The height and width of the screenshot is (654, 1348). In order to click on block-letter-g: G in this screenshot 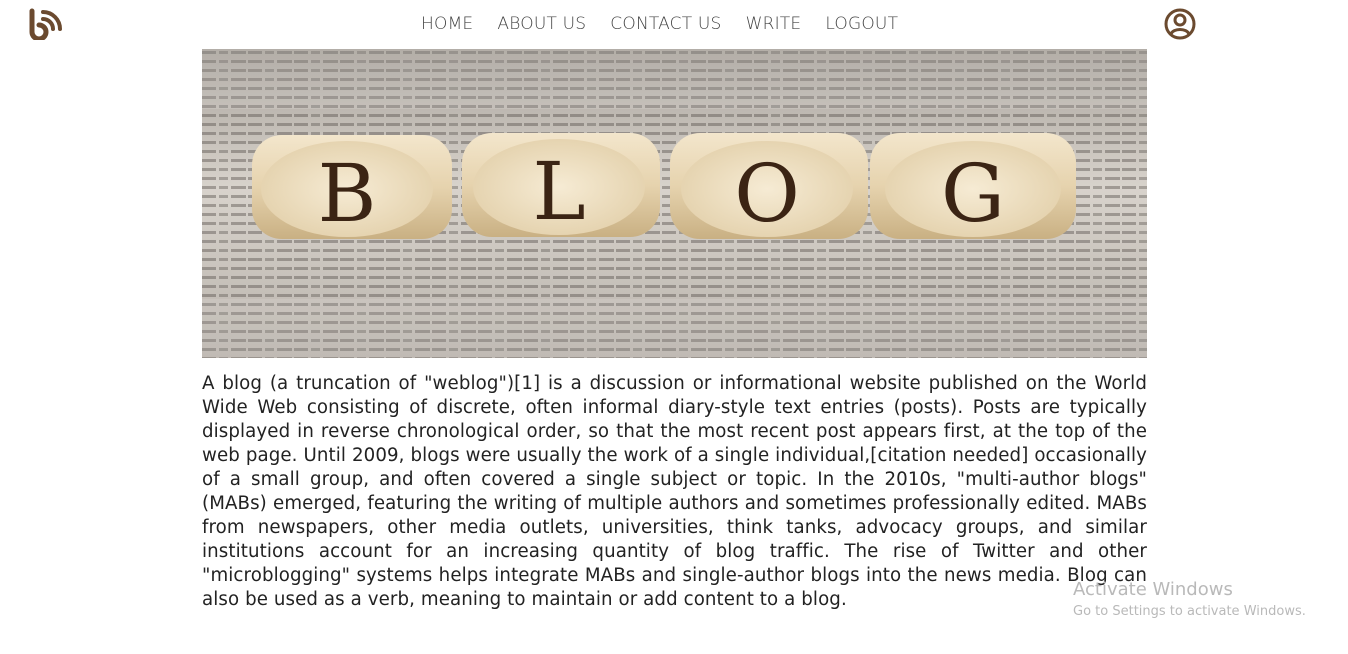, I will do `click(973, 193)`.